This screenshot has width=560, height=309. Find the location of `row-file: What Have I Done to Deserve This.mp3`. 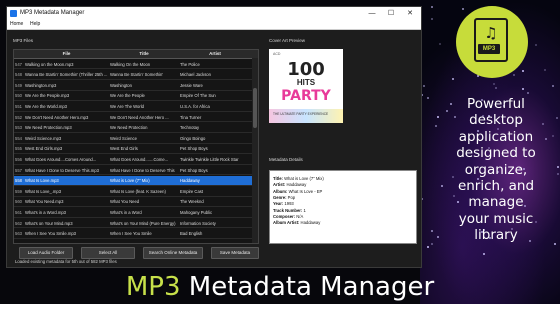

row-file: What Have I Done to Deserve This.mp3 is located at coordinates (62, 170).